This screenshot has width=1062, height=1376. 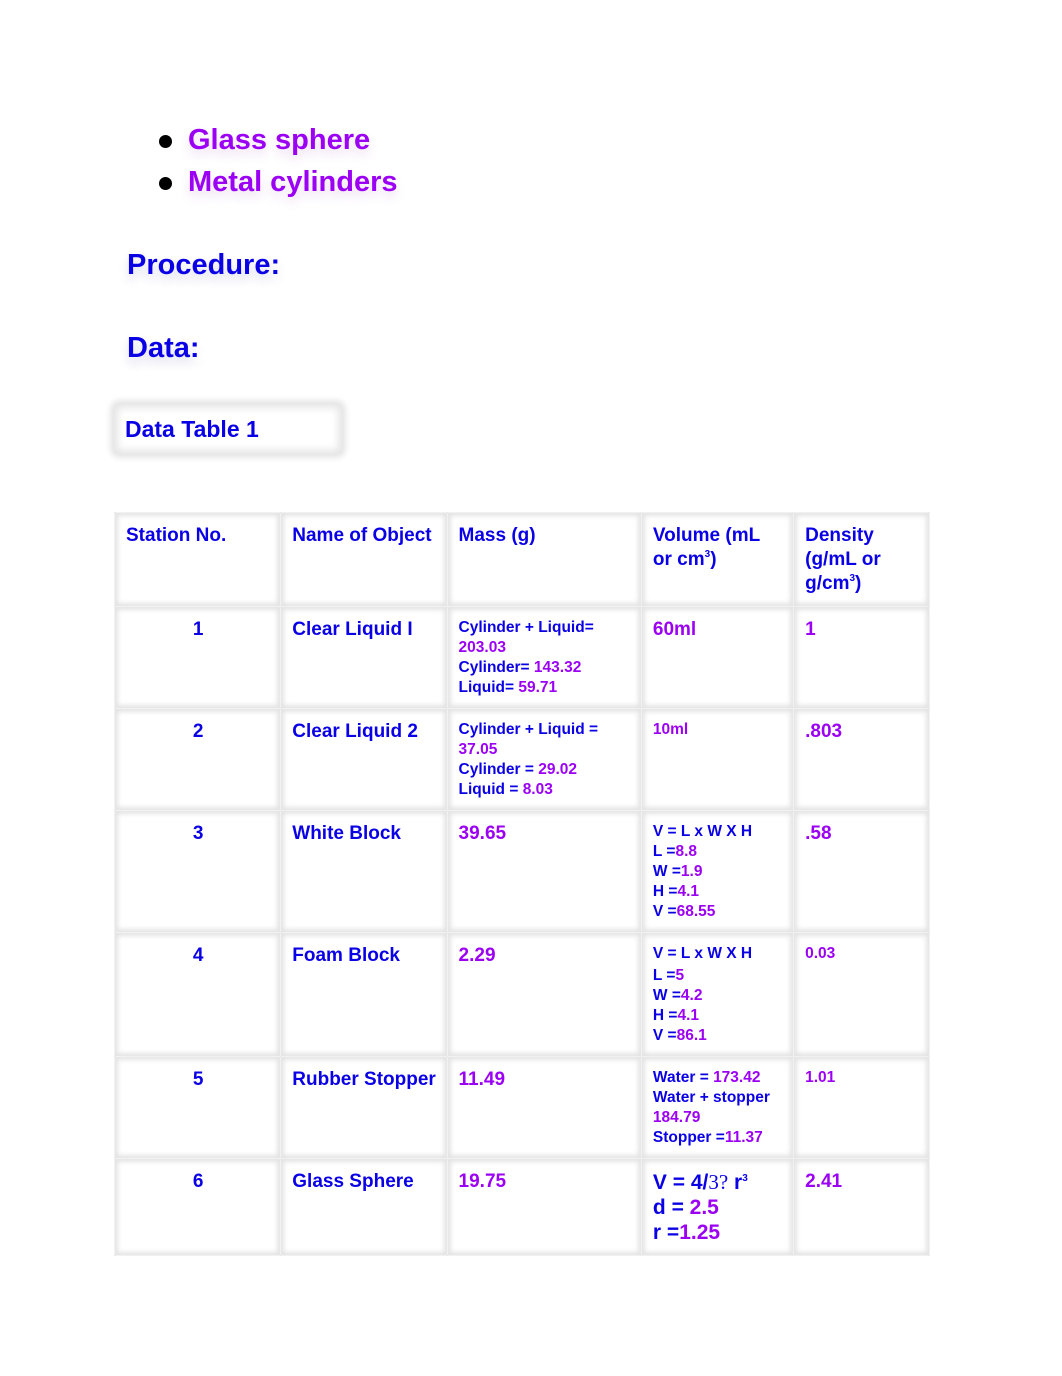 I want to click on sphere-volume-formula: V = 4/3? r3, so click(x=700, y=1182).